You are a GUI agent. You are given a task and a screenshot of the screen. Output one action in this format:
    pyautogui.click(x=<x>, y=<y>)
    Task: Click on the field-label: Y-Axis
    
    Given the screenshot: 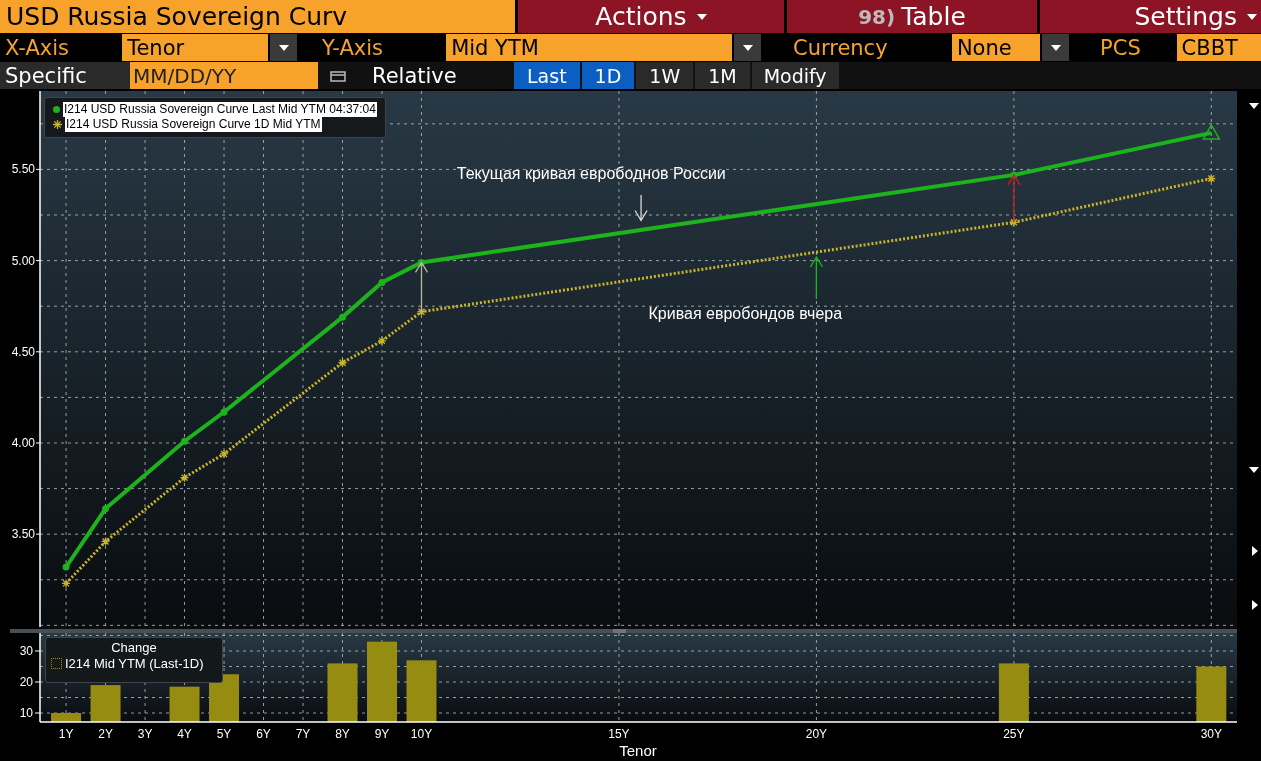 What is the action you would take?
    pyautogui.click(x=353, y=47)
    